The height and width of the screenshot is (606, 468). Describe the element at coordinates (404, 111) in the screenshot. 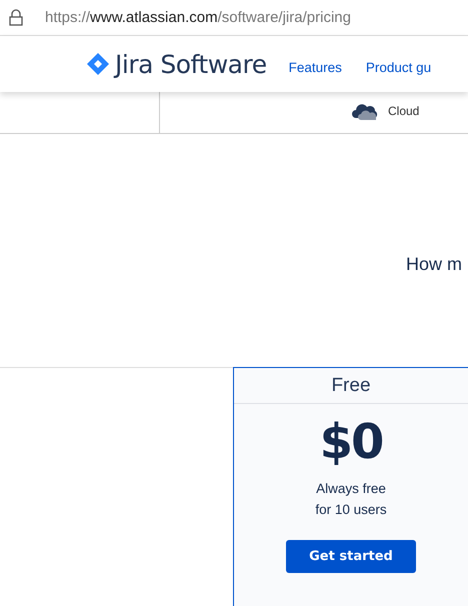

I see `deployment-label: Cloud` at that location.